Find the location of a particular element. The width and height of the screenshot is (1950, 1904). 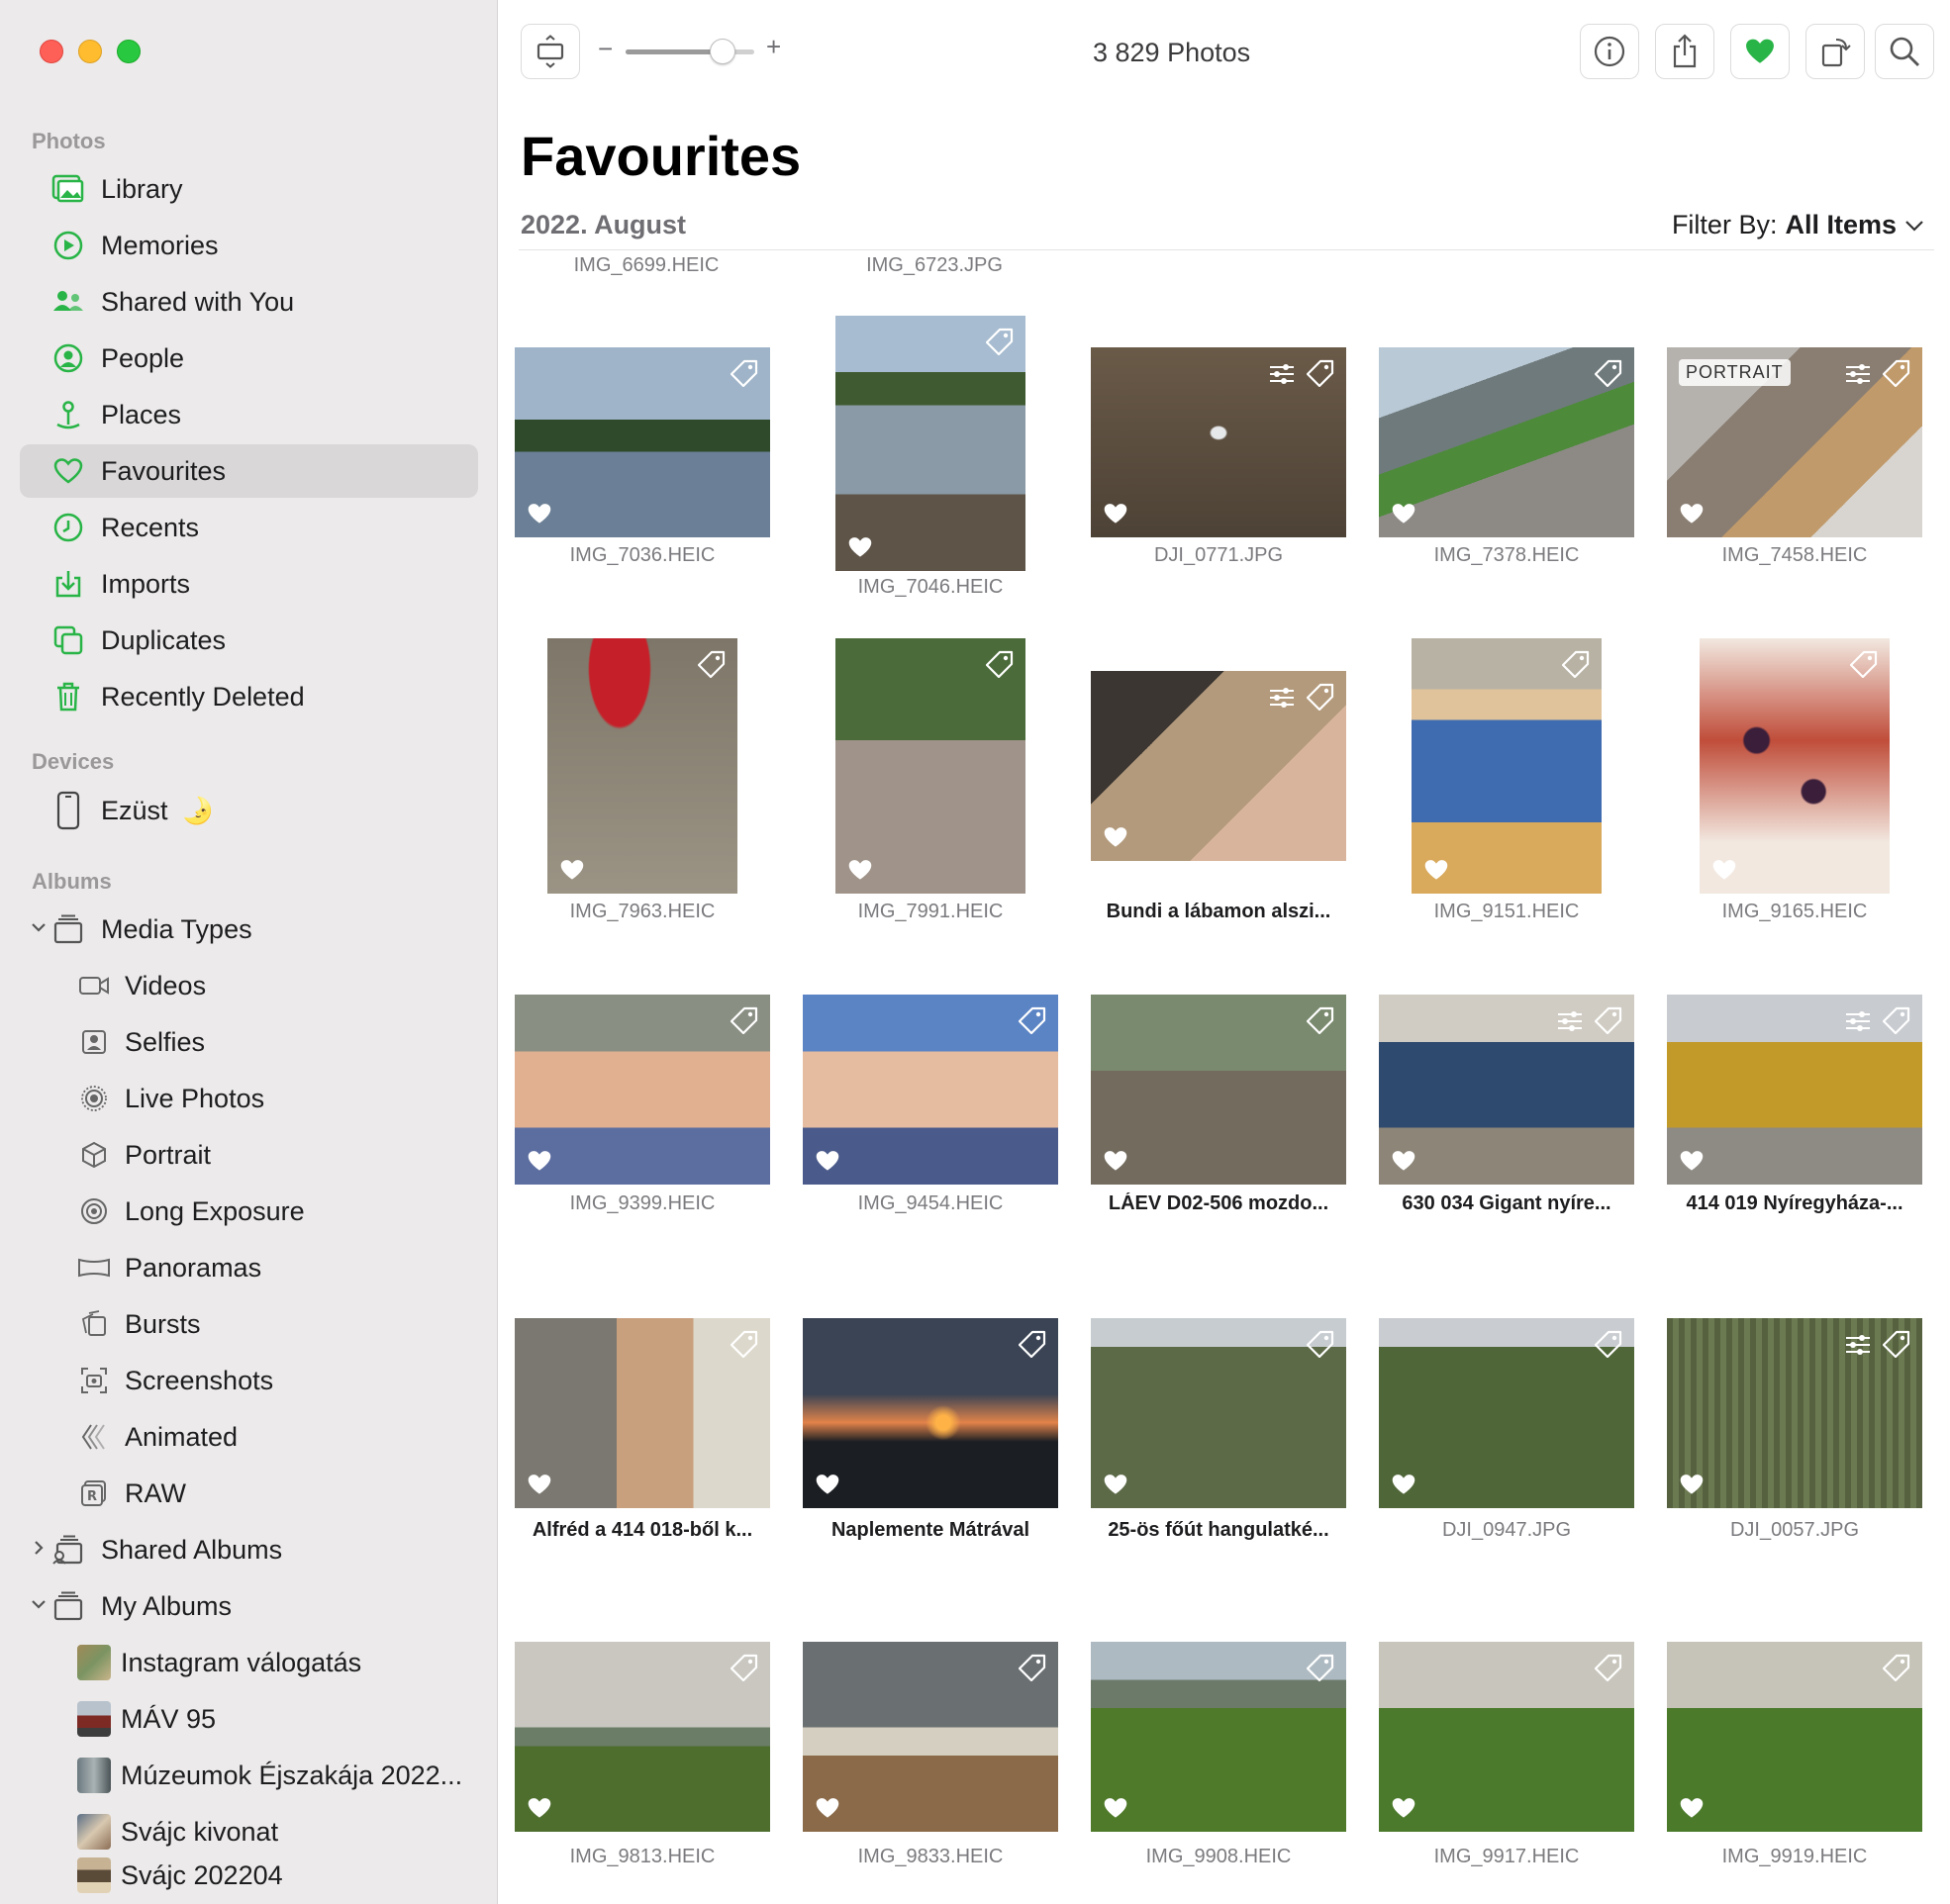

sidebar-item-shared-albums: Shared Albums is located at coordinates (249, 1549).